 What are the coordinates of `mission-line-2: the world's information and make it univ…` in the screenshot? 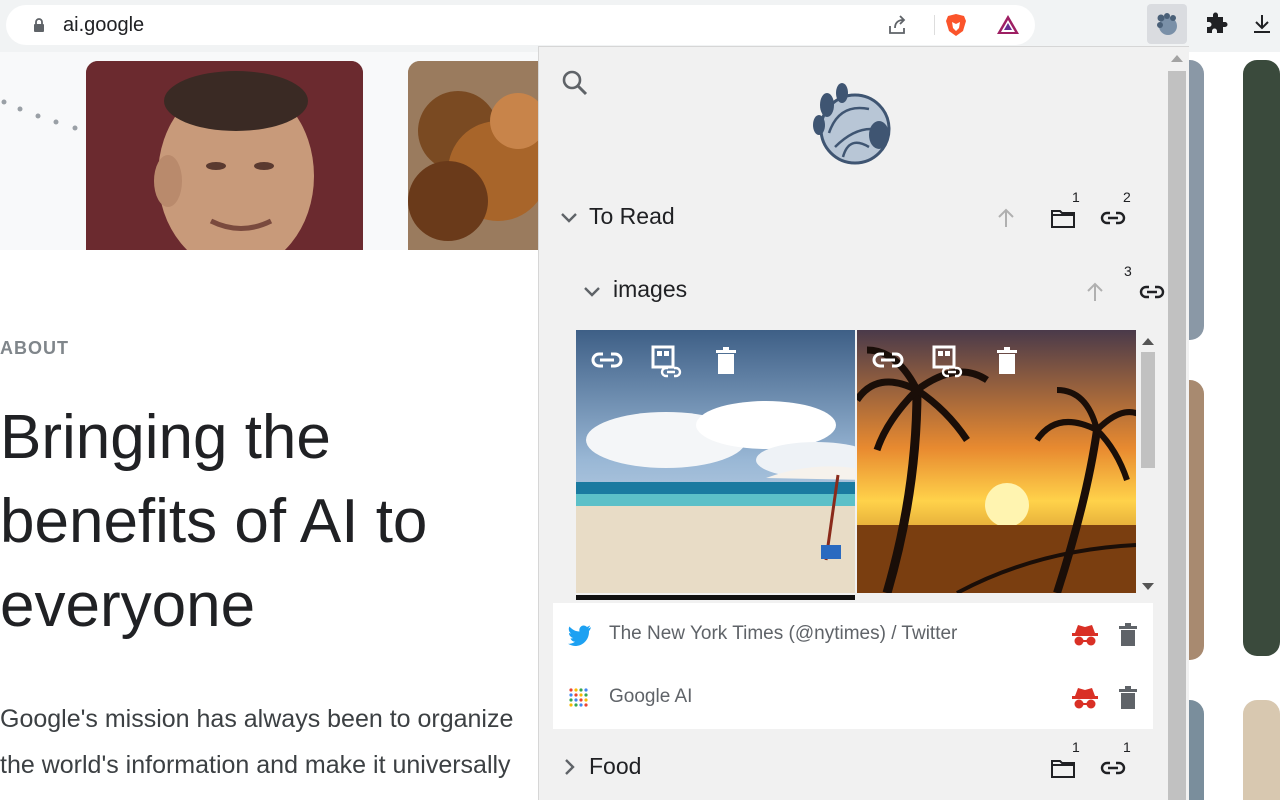 It's located at (255, 765).